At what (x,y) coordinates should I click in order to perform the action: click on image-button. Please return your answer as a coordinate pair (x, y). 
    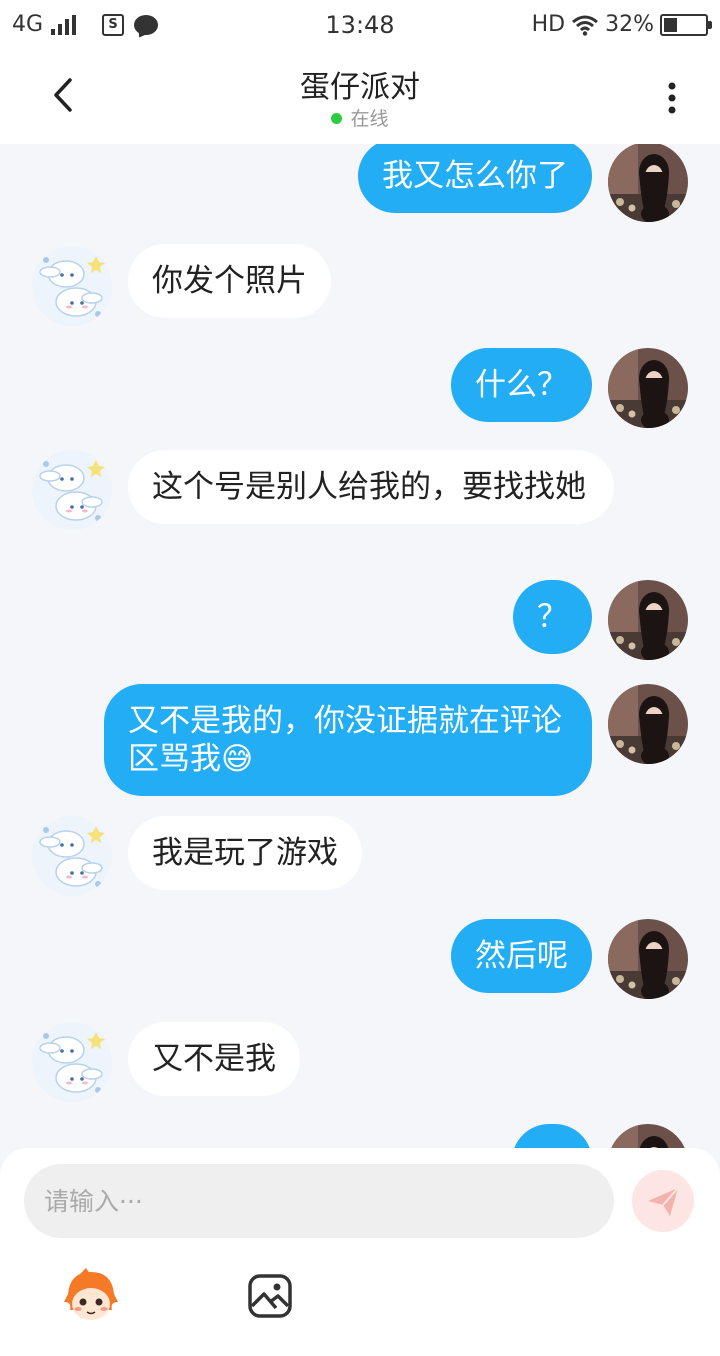
    Looking at the image, I should click on (270, 1296).